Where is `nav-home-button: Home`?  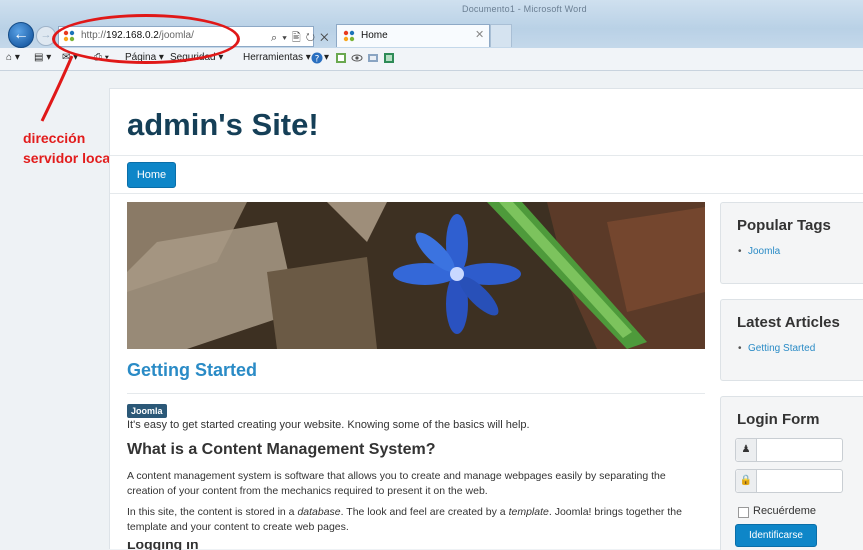 nav-home-button: Home is located at coordinates (151, 175).